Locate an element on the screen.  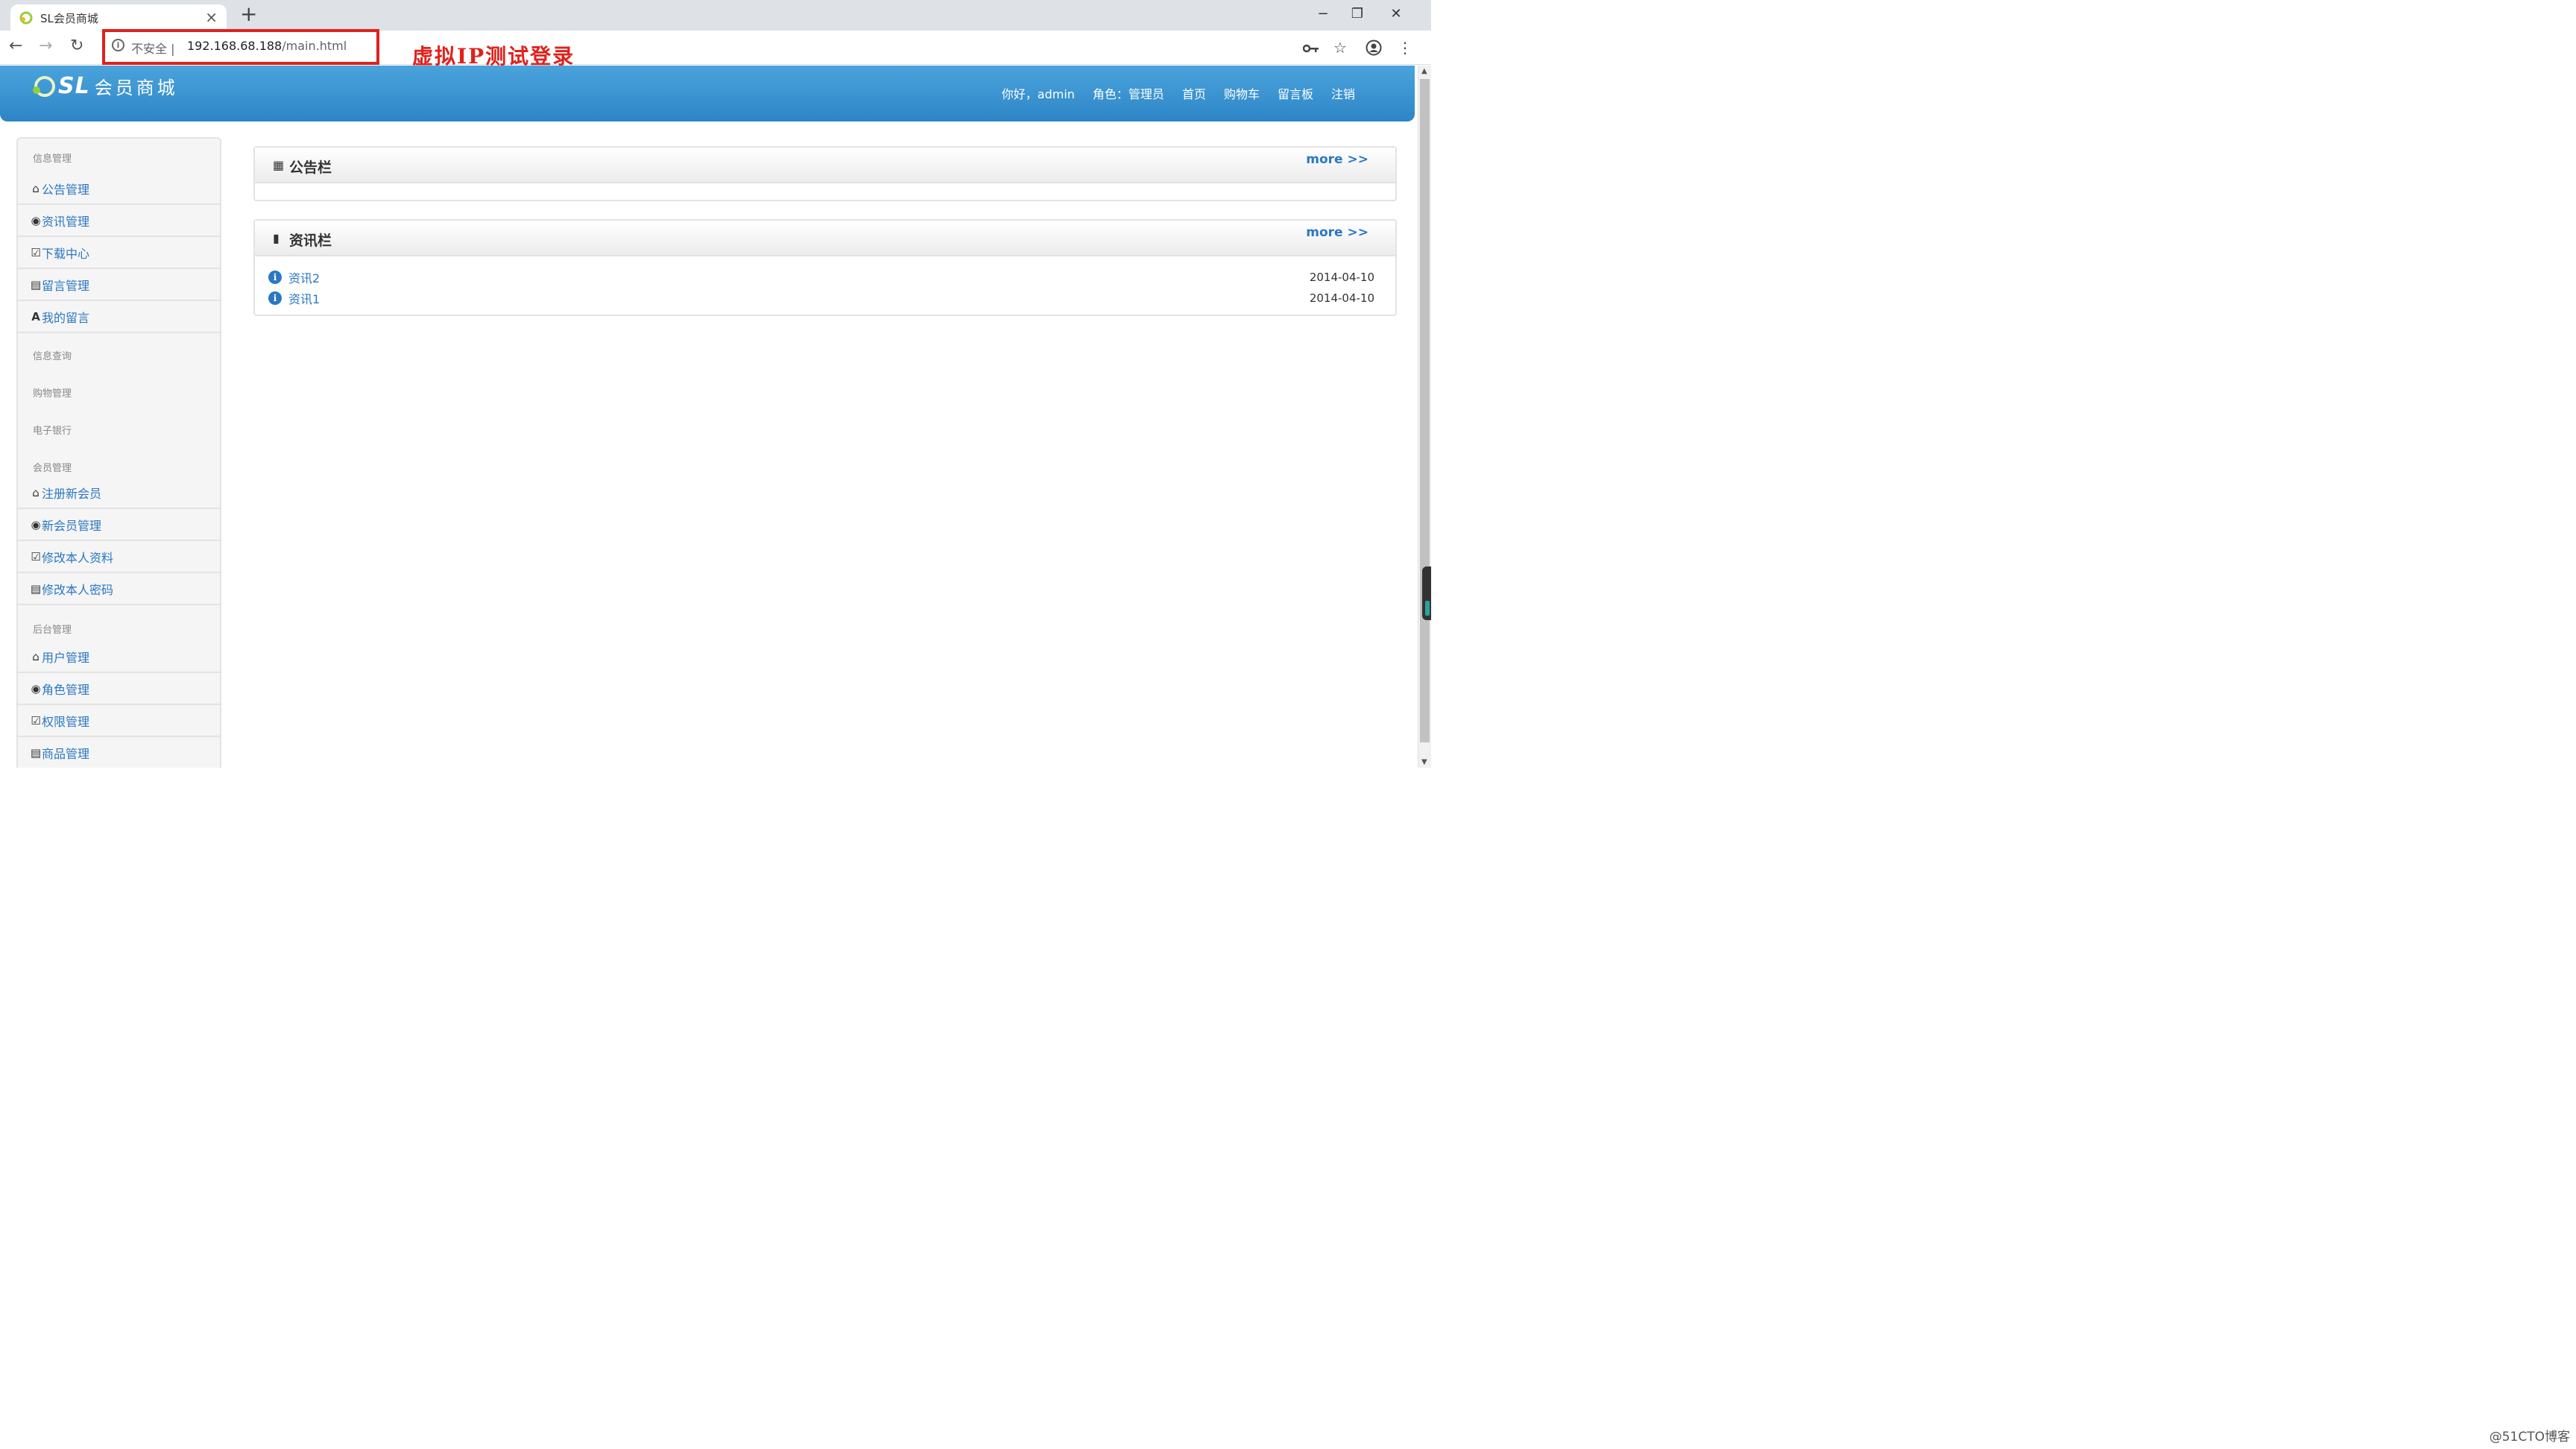
account-icon is located at coordinates (1374, 48).